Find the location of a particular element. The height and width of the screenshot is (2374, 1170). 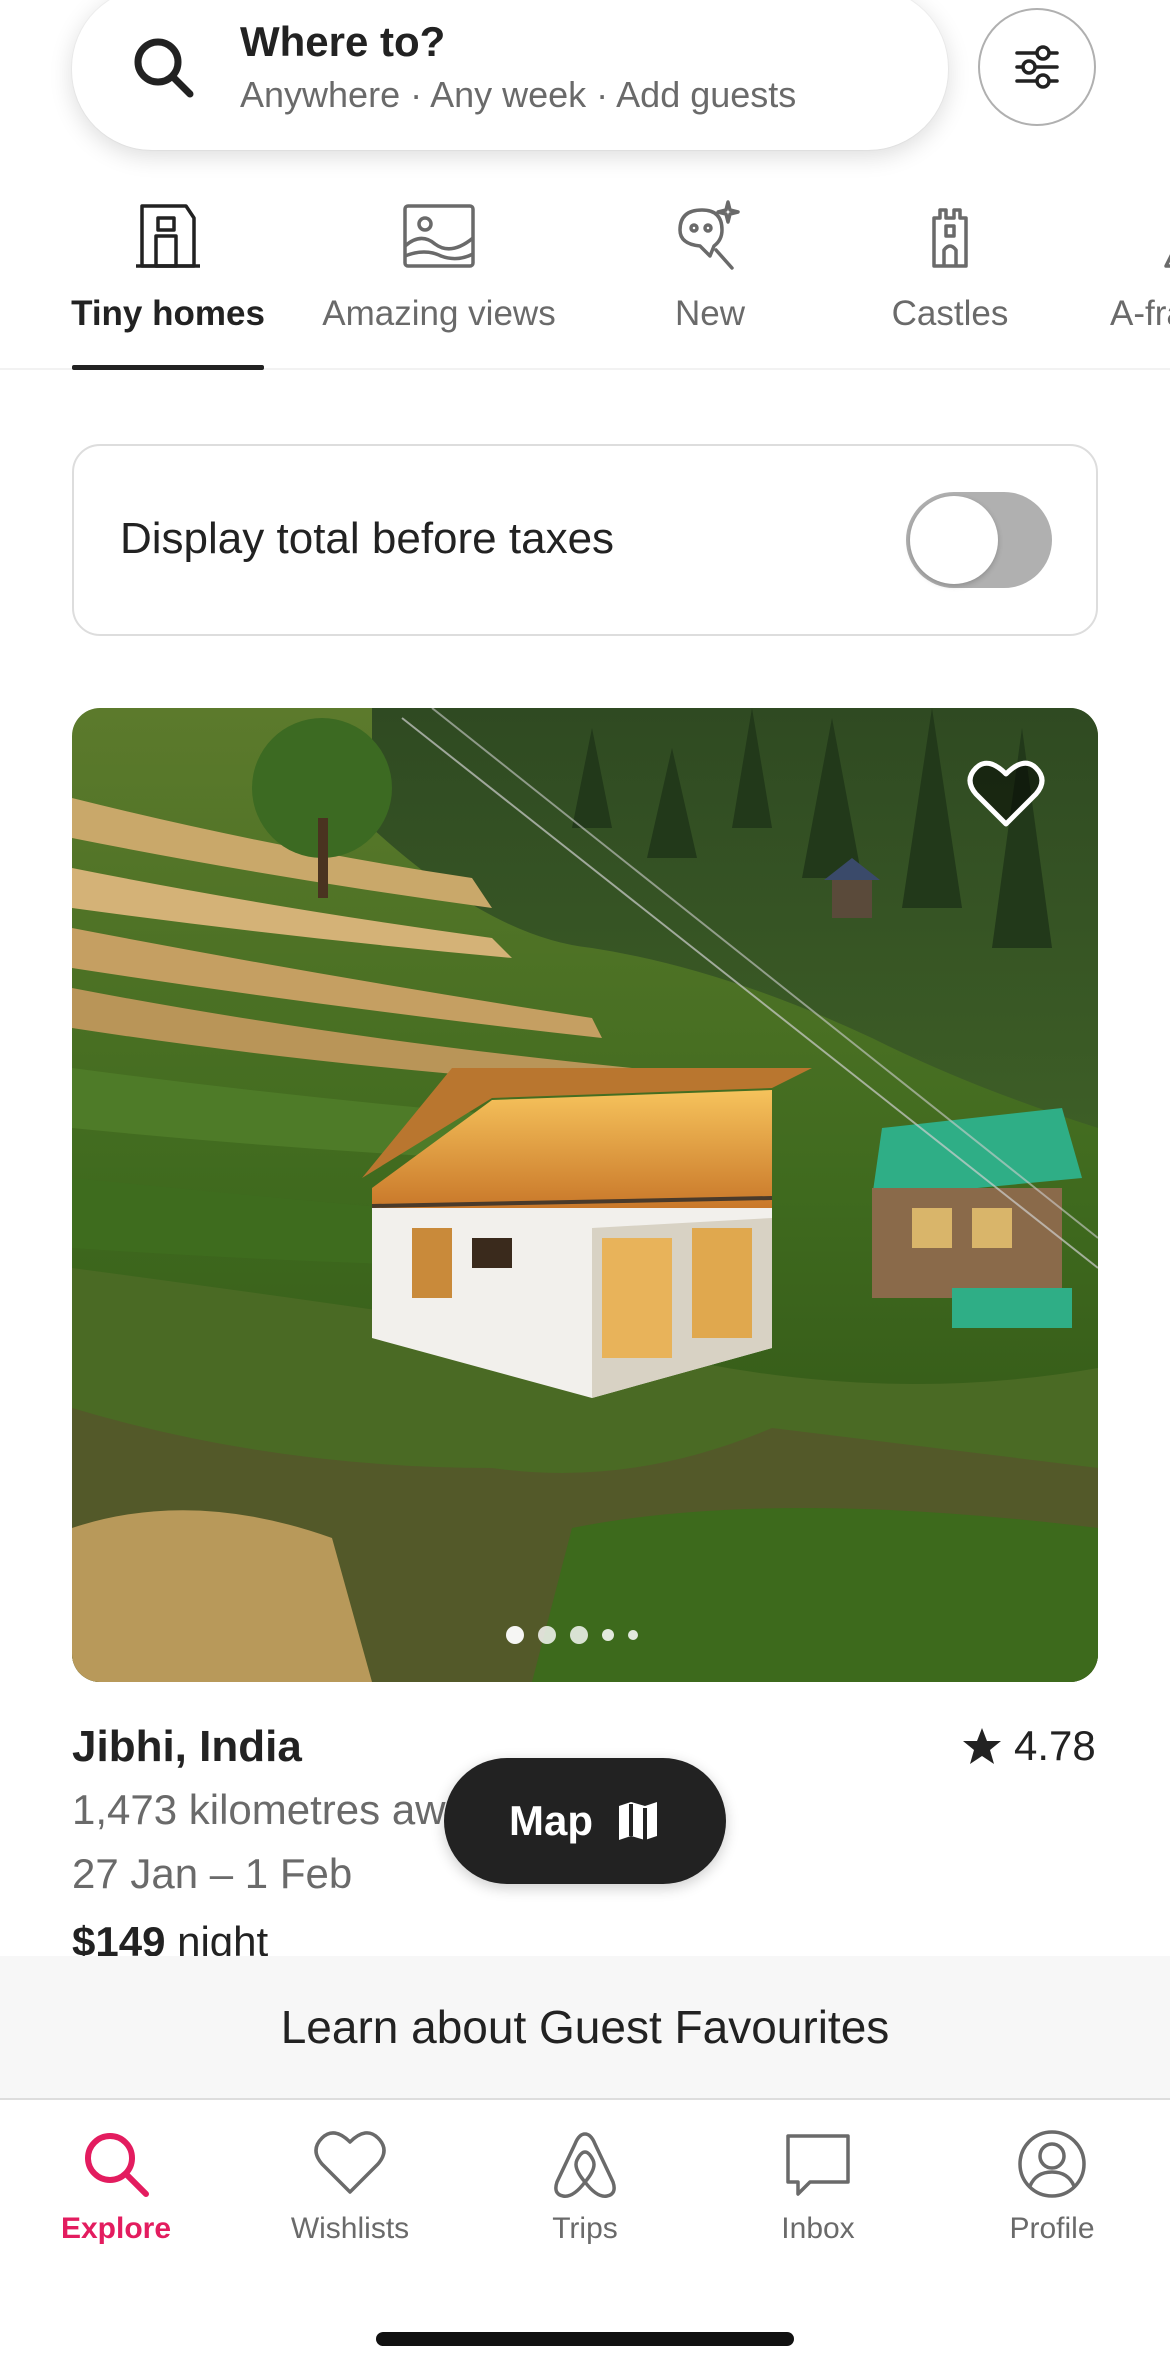

category-label: New is located at coordinates (710, 313).